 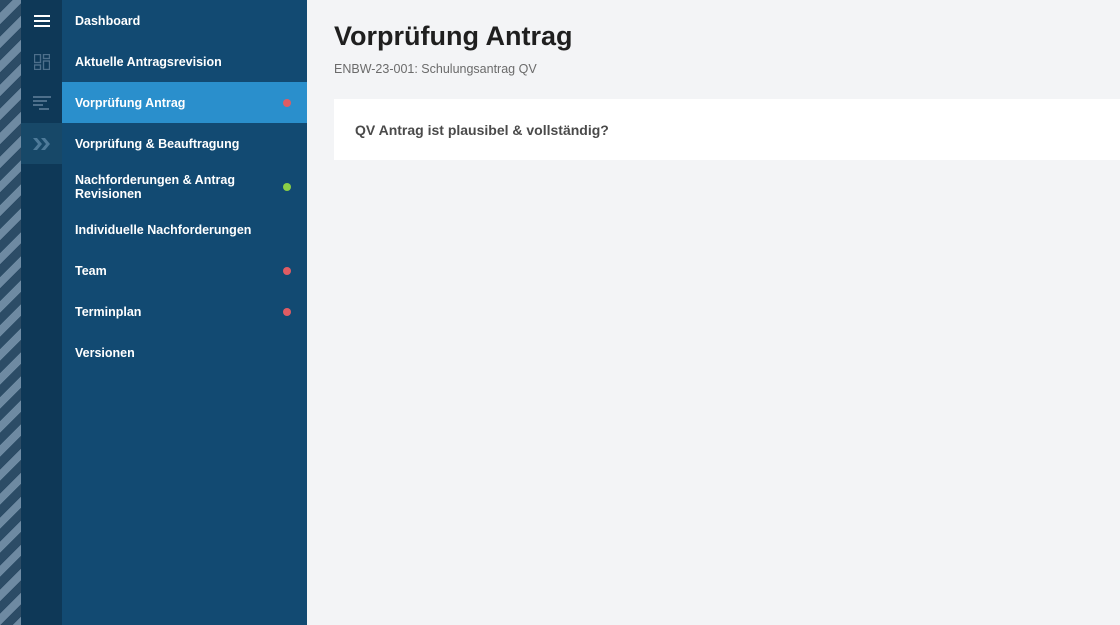 I want to click on check-question-card: QV Antrag ist plausibel & vollständig?, so click(x=727, y=129).